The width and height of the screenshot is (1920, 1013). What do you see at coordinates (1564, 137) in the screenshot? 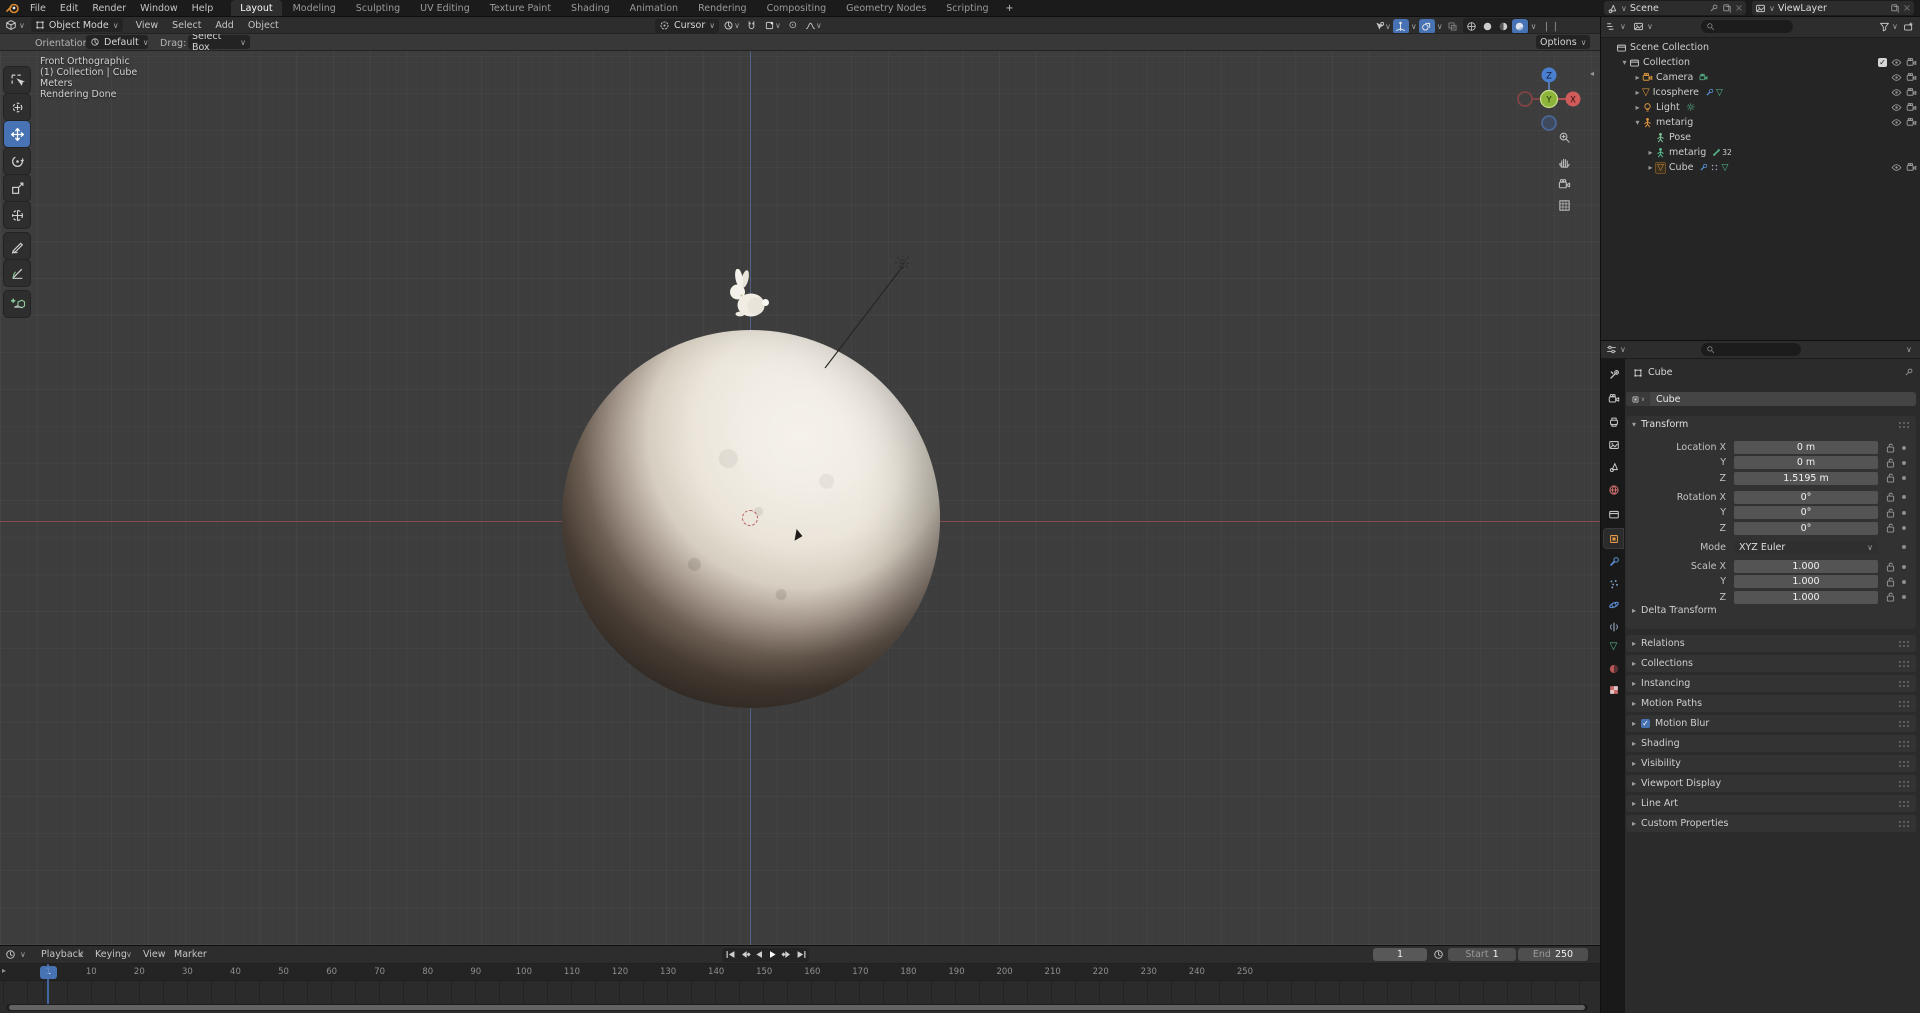
I see `zoom-view-icon` at bounding box center [1564, 137].